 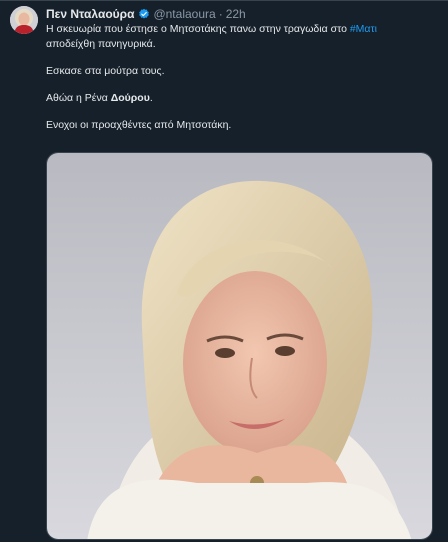 I want to click on hashtag-link: #Ματι, so click(x=363, y=29).